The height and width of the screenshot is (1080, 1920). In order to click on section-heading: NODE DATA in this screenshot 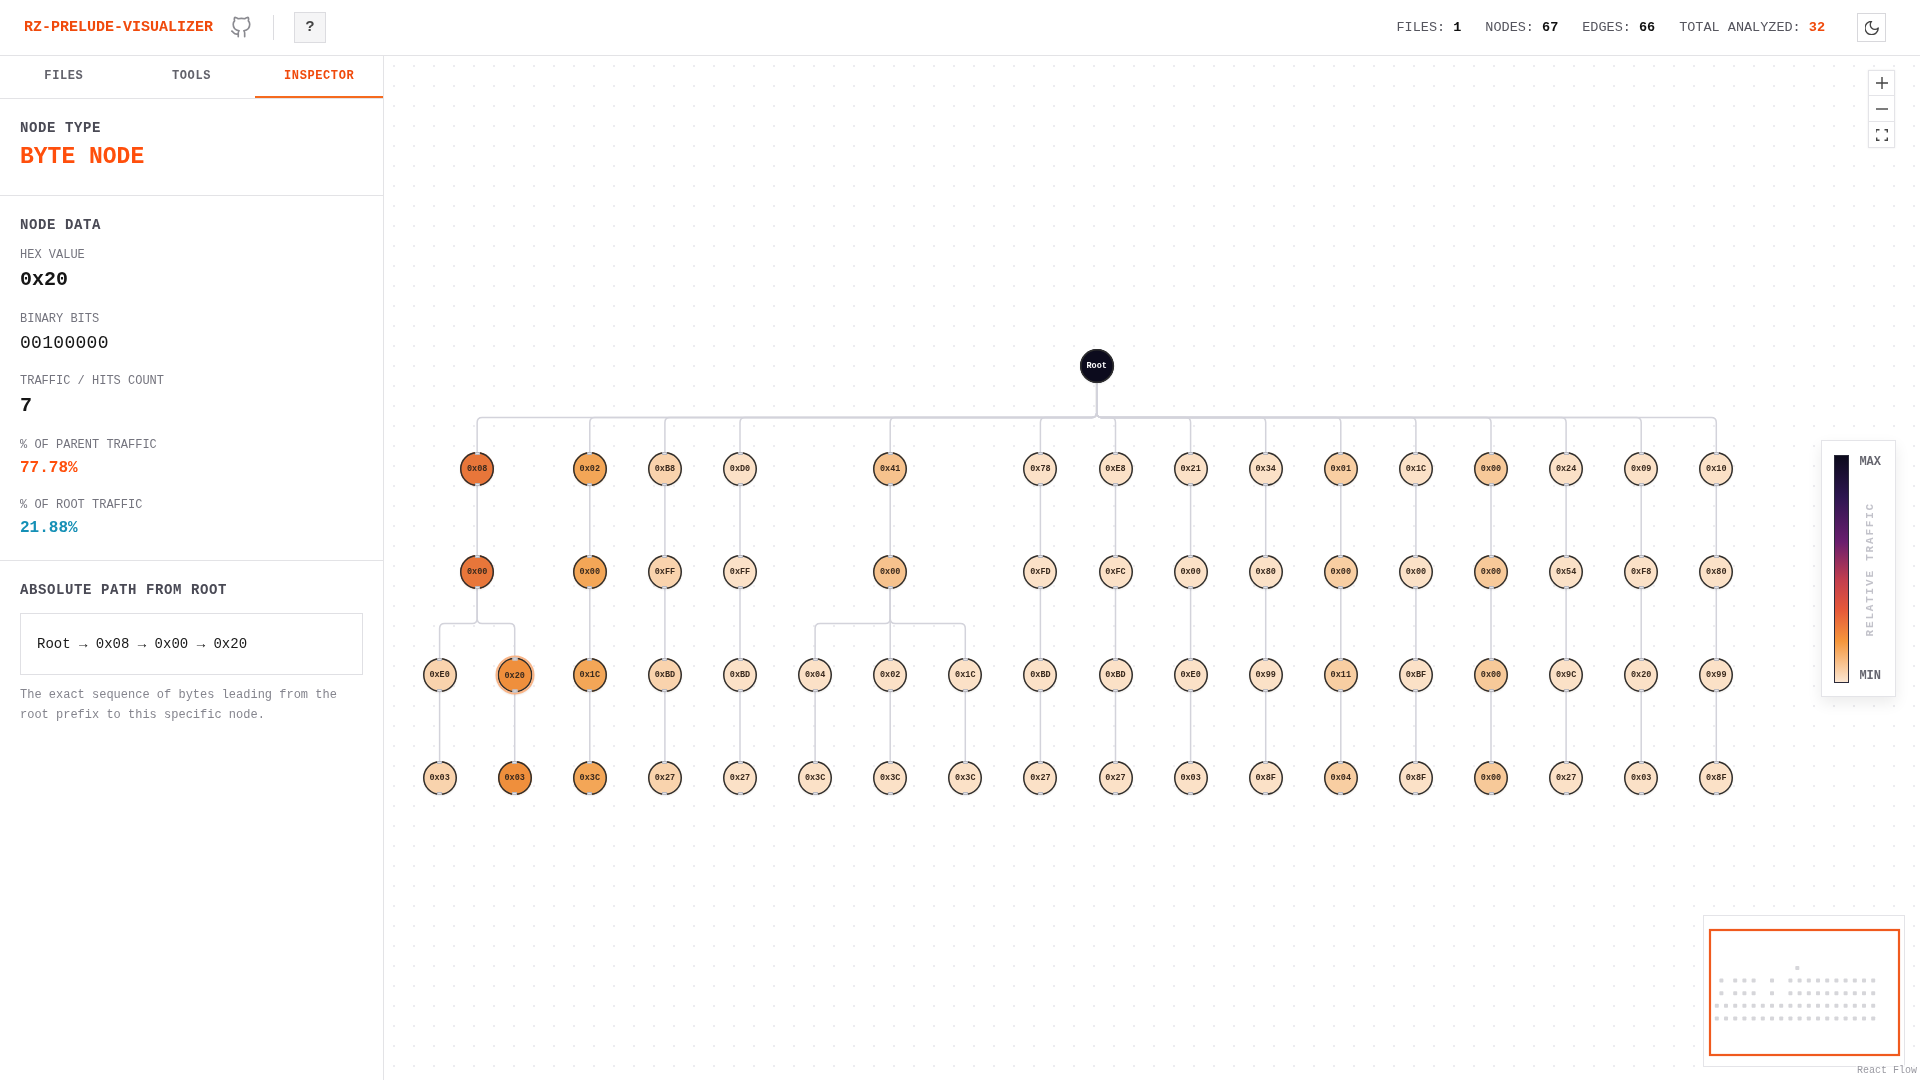, I will do `click(61, 225)`.